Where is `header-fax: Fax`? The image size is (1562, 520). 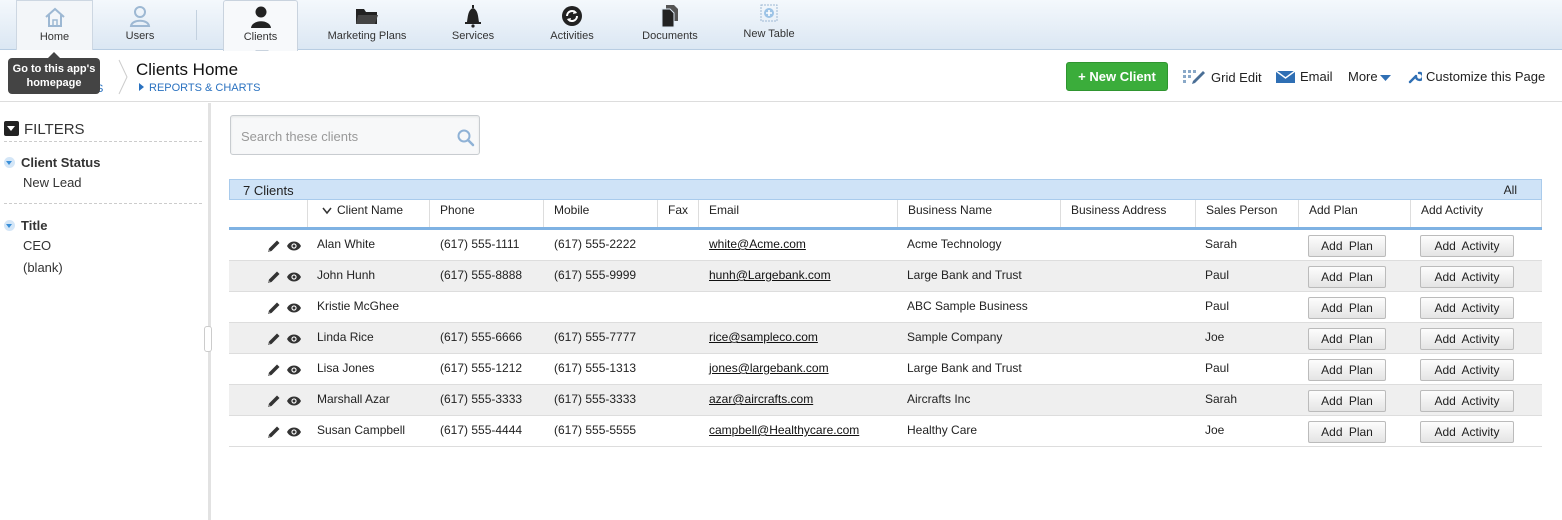 header-fax: Fax is located at coordinates (677, 213).